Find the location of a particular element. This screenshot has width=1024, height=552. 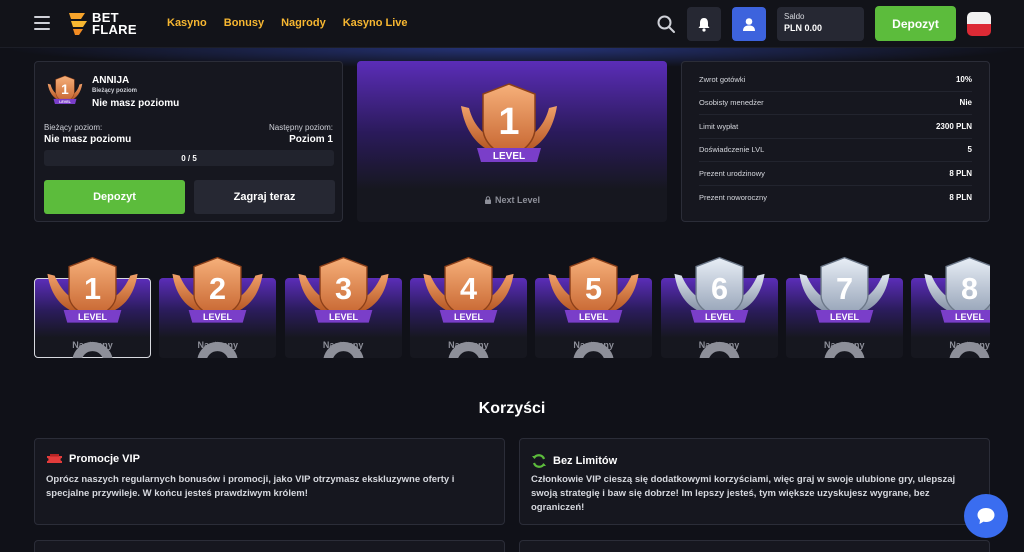

stat-value: 5 is located at coordinates (969, 150).